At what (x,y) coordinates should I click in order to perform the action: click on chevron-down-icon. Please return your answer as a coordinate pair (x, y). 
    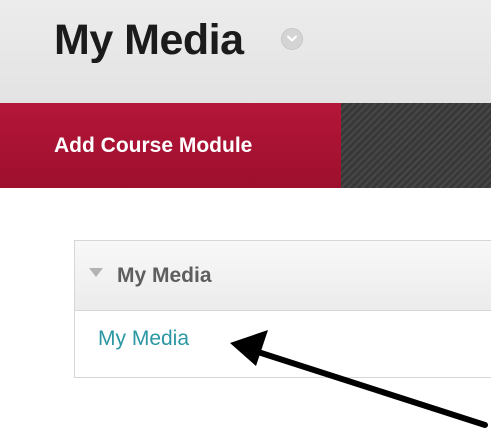
    Looking at the image, I should click on (292, 38).